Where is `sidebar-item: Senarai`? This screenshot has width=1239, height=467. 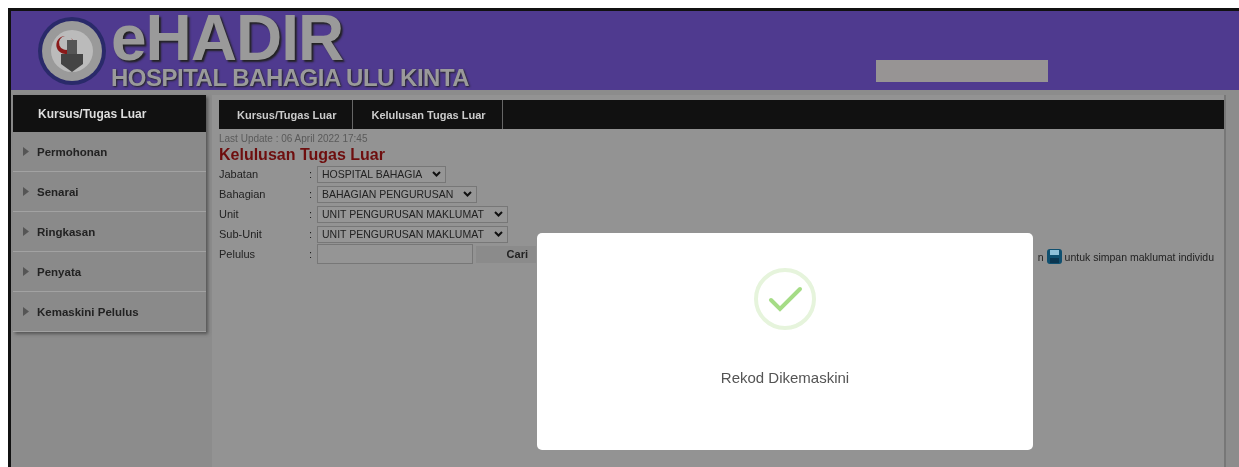
sidebar-item: Senarai is located at coordinates (109, 192).